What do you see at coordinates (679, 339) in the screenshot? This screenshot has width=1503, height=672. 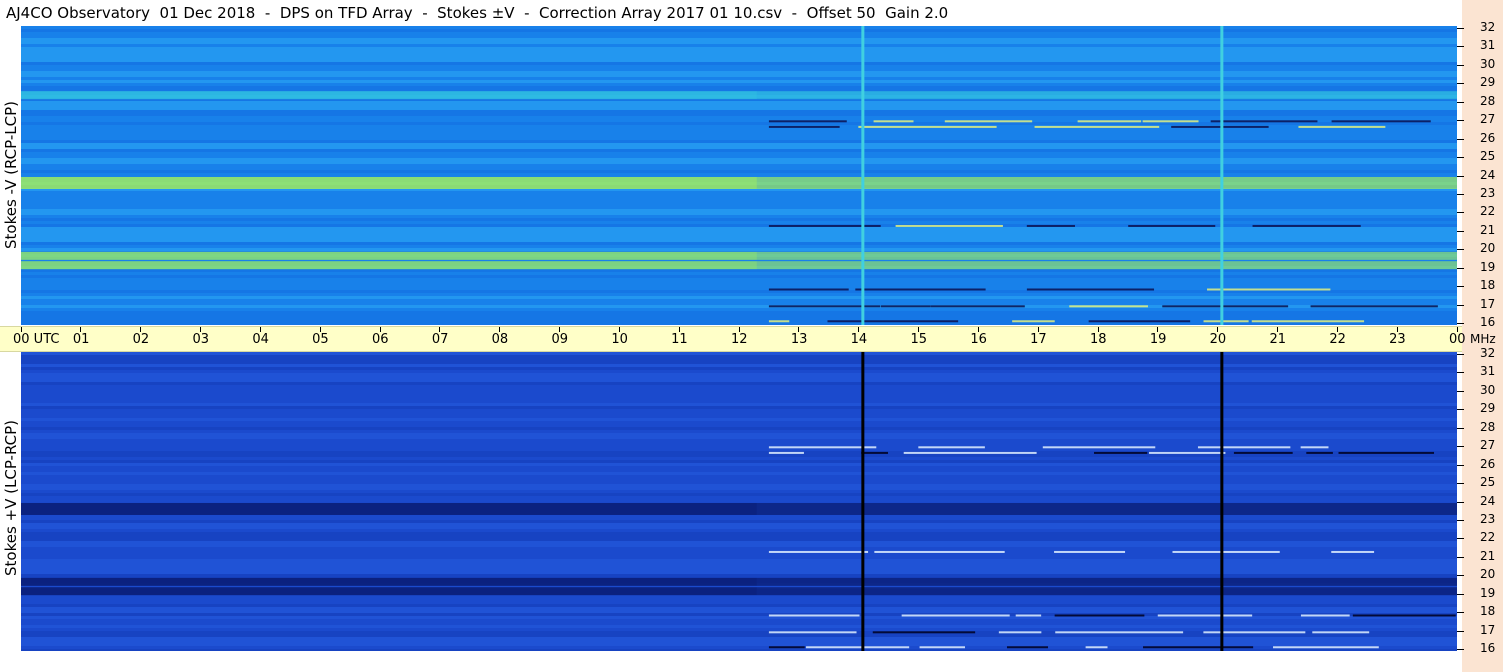 I see `time-tick-label: 11` at bounding box center [679, 339].